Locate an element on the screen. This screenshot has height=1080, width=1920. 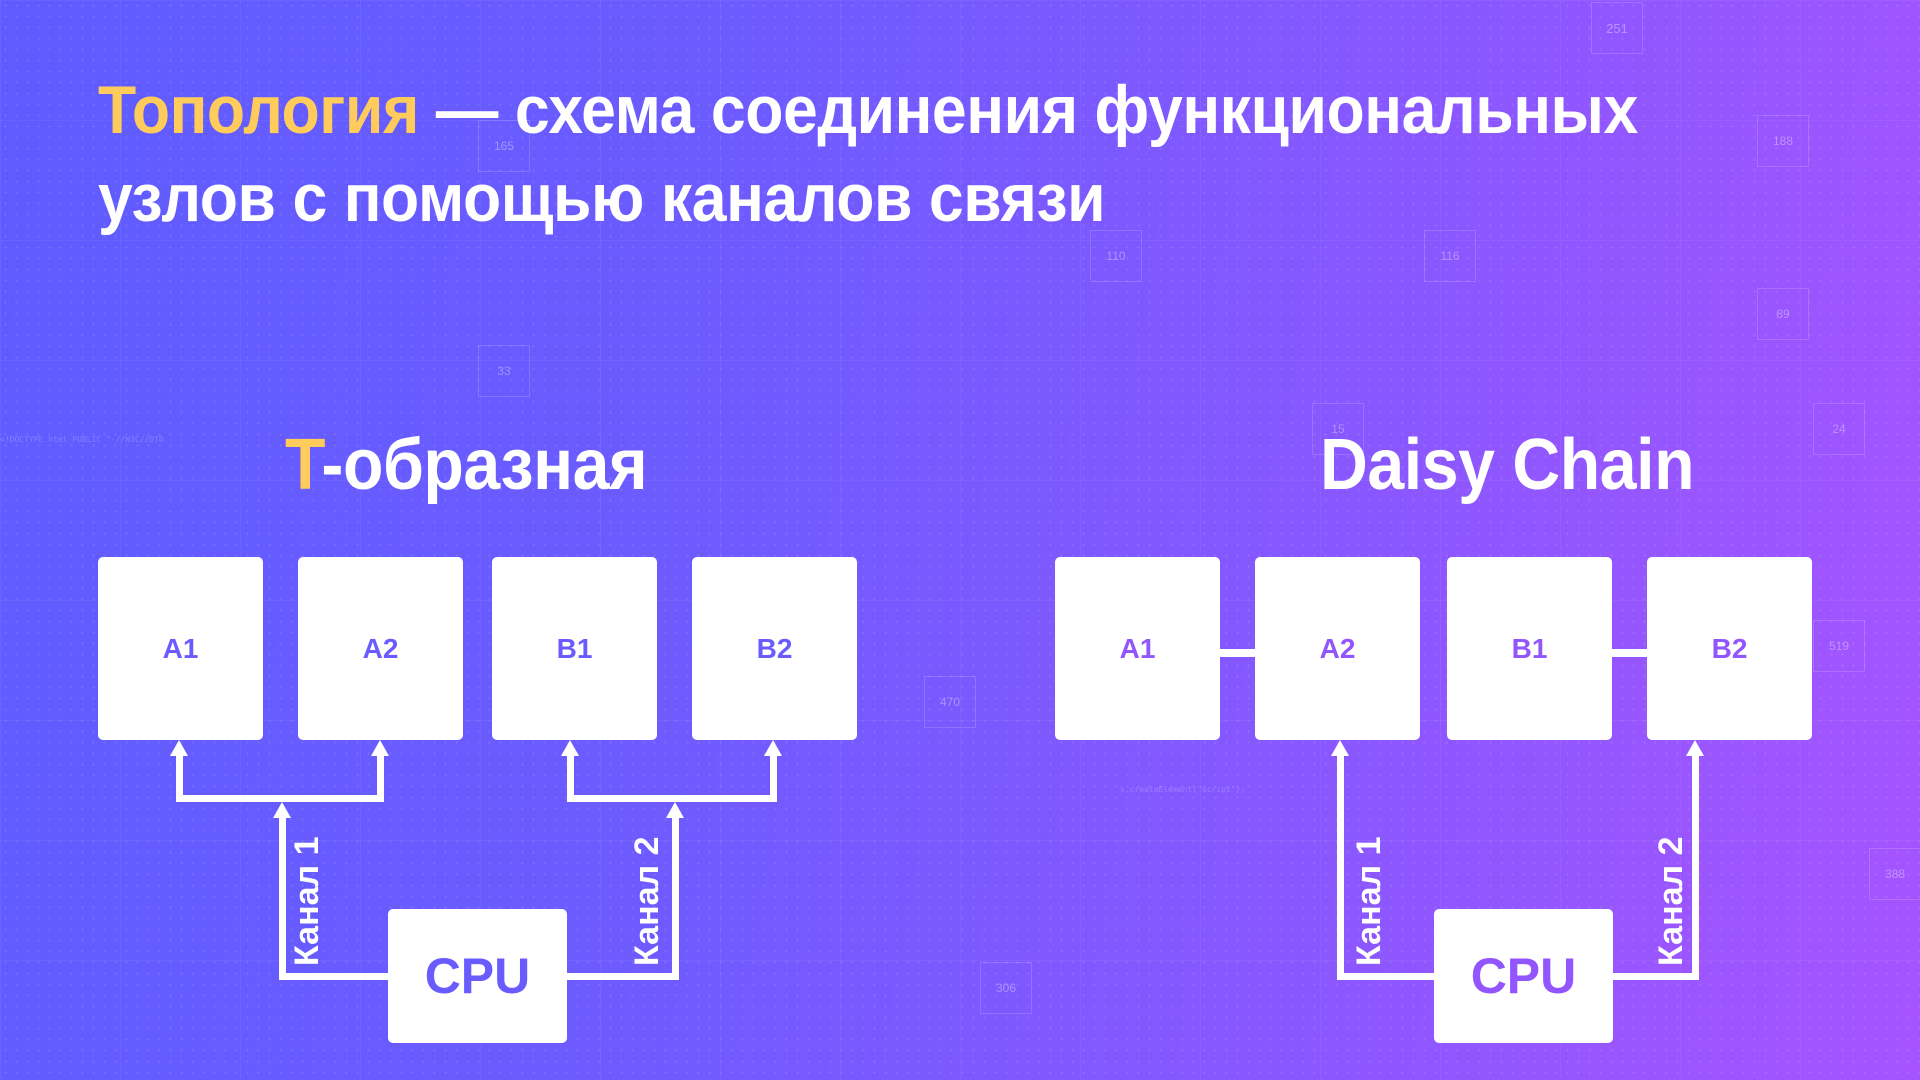
dc-channel-2-to-cpu is located at coordinates (1656, 976).